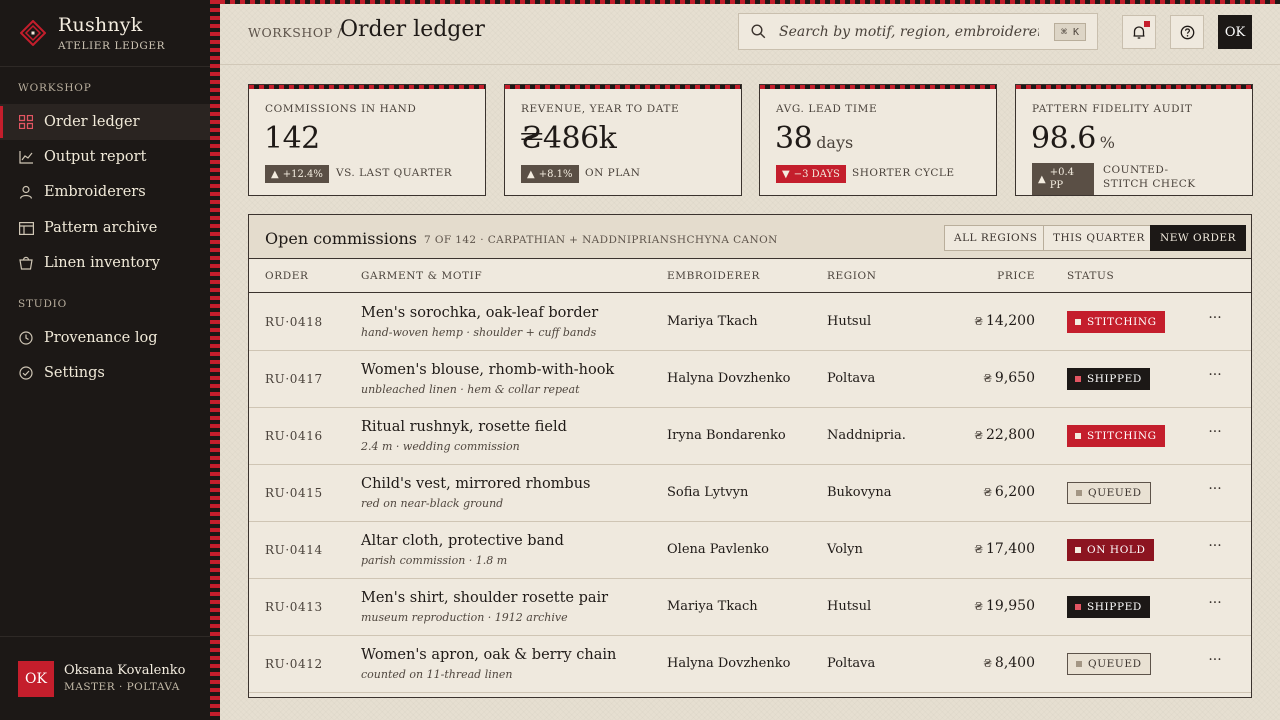 This screenshot has width=1280, height=720. What do you see at coordinates (394, 173) in the screenshot?
I see `kpi-note: VS. LAST QUARTER` at bounding box center [394, 173].